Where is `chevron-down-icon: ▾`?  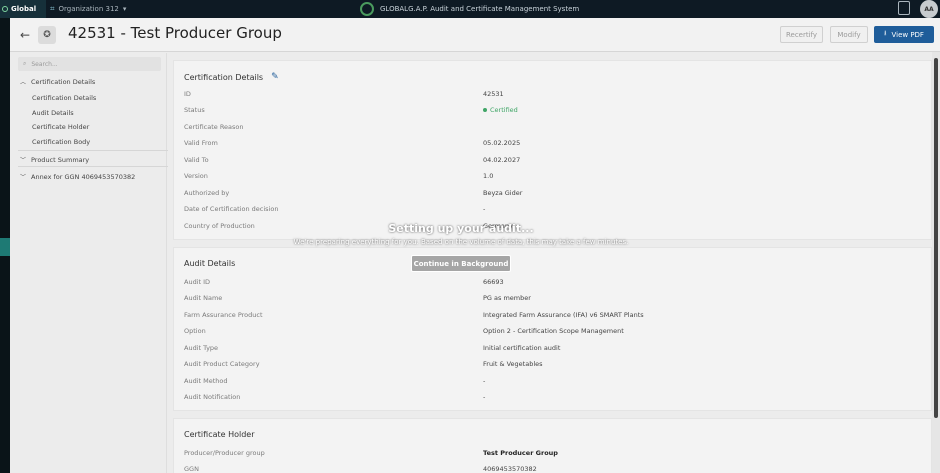
chevron-down-icon: ▾ is located at coordinates (124, 9).